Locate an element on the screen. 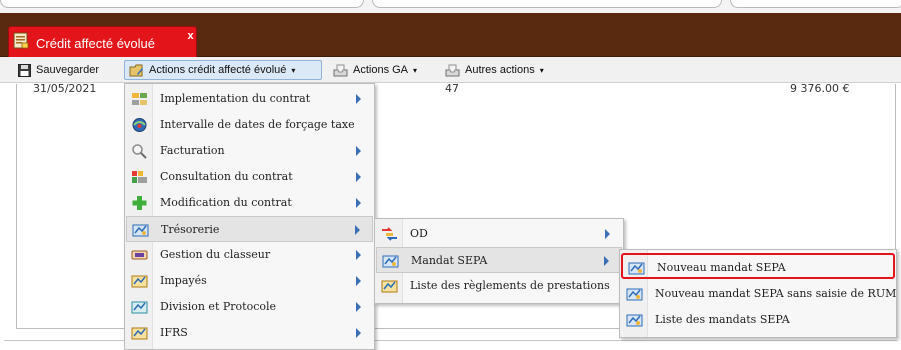 This screenshot has width=901, height=350. new-mandate-icon is located at coordinates (636, 268).